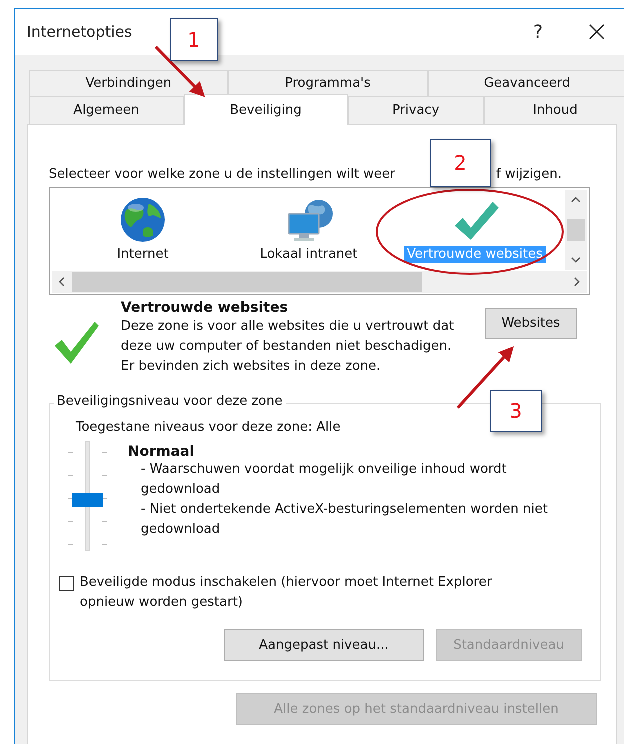 The height and width of the screenshot is (744, 624). What do you see at coordinates (79, 32) in the screenshot?
I see `window-title: Internetopties` at bounding box center [79, 32].